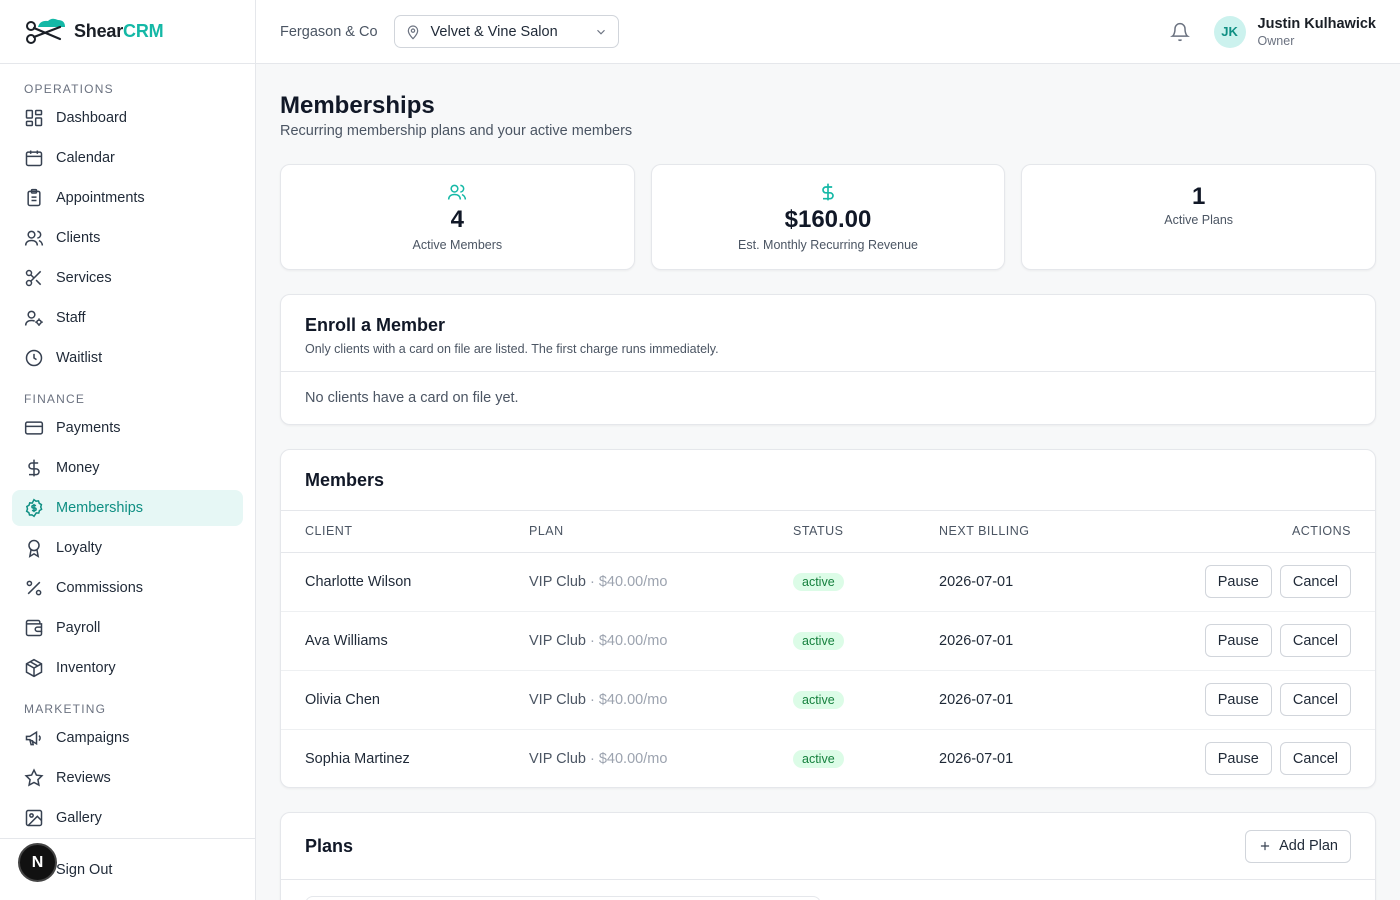  I want to click on credit-card-icon, so click(34, 428).